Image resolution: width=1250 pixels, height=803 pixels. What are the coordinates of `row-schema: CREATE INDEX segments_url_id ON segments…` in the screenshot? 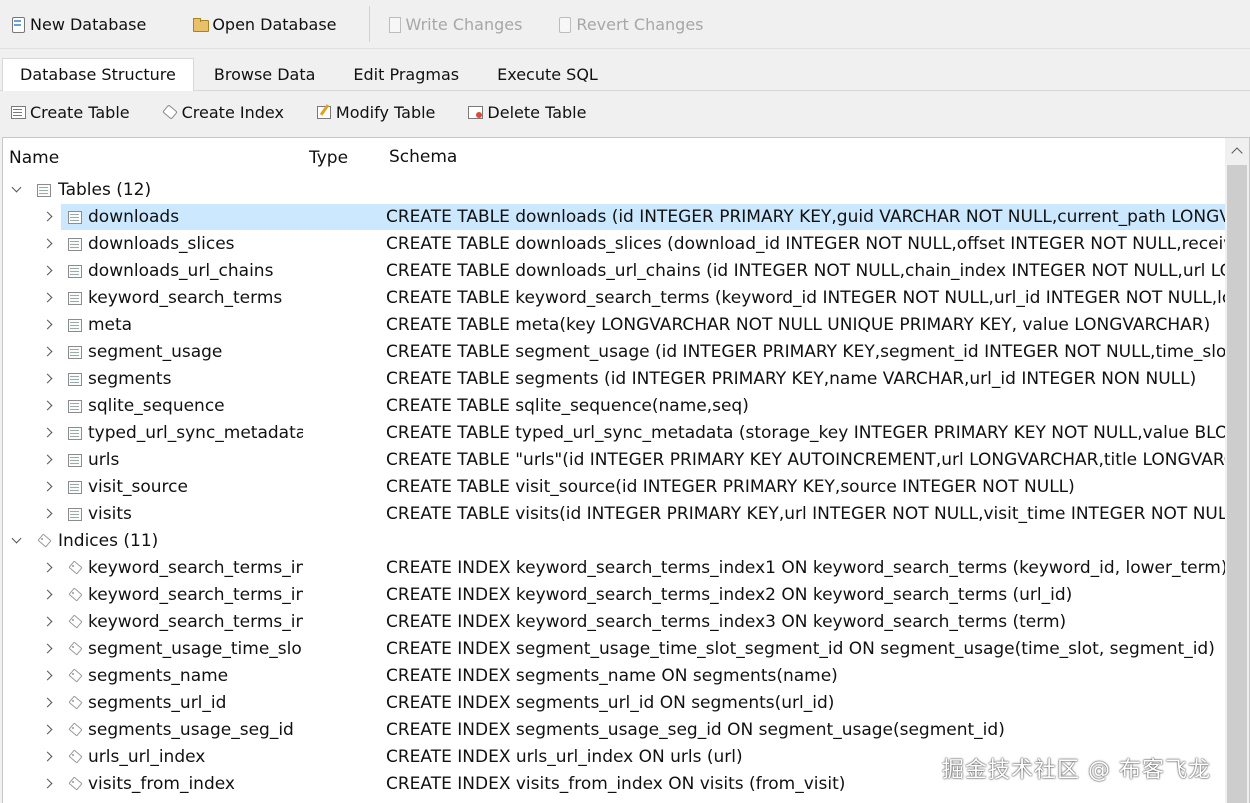 It's located at (610, 703).